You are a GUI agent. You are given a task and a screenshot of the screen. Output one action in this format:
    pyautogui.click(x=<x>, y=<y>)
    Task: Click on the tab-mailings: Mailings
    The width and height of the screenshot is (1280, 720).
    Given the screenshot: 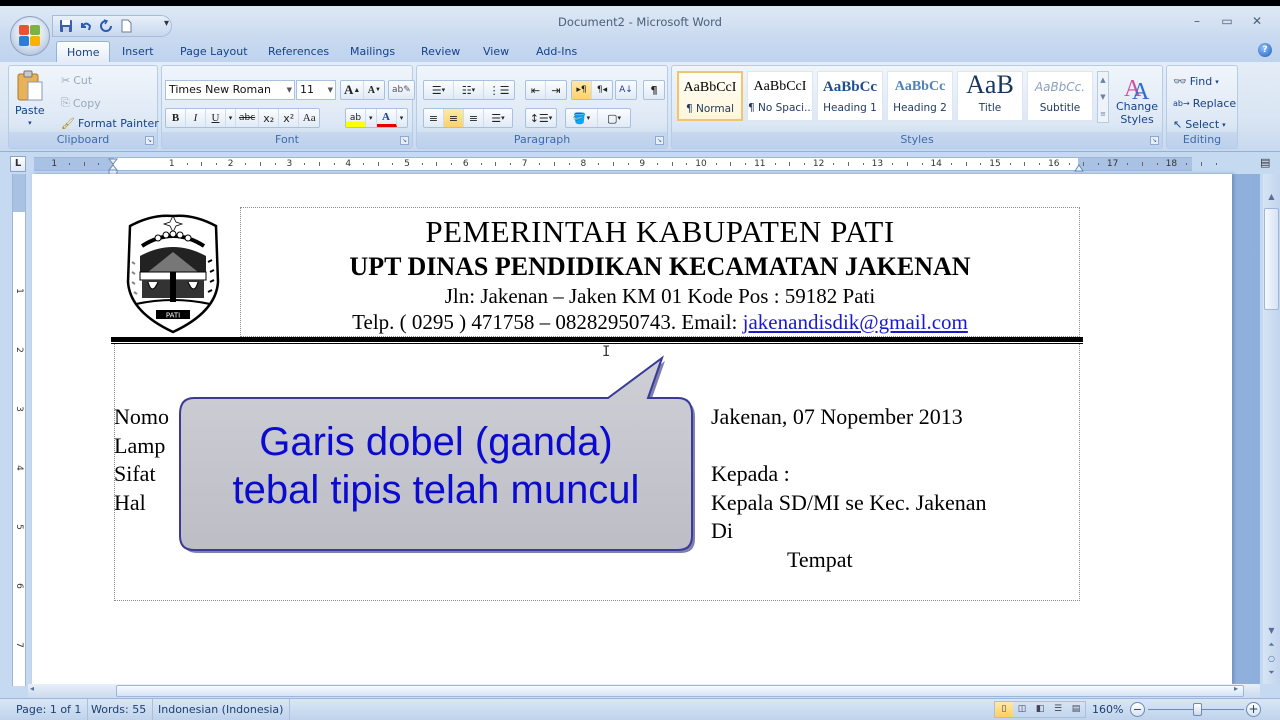 What is the action you would take?
    pyautogui.click(x=372, y=51)
    